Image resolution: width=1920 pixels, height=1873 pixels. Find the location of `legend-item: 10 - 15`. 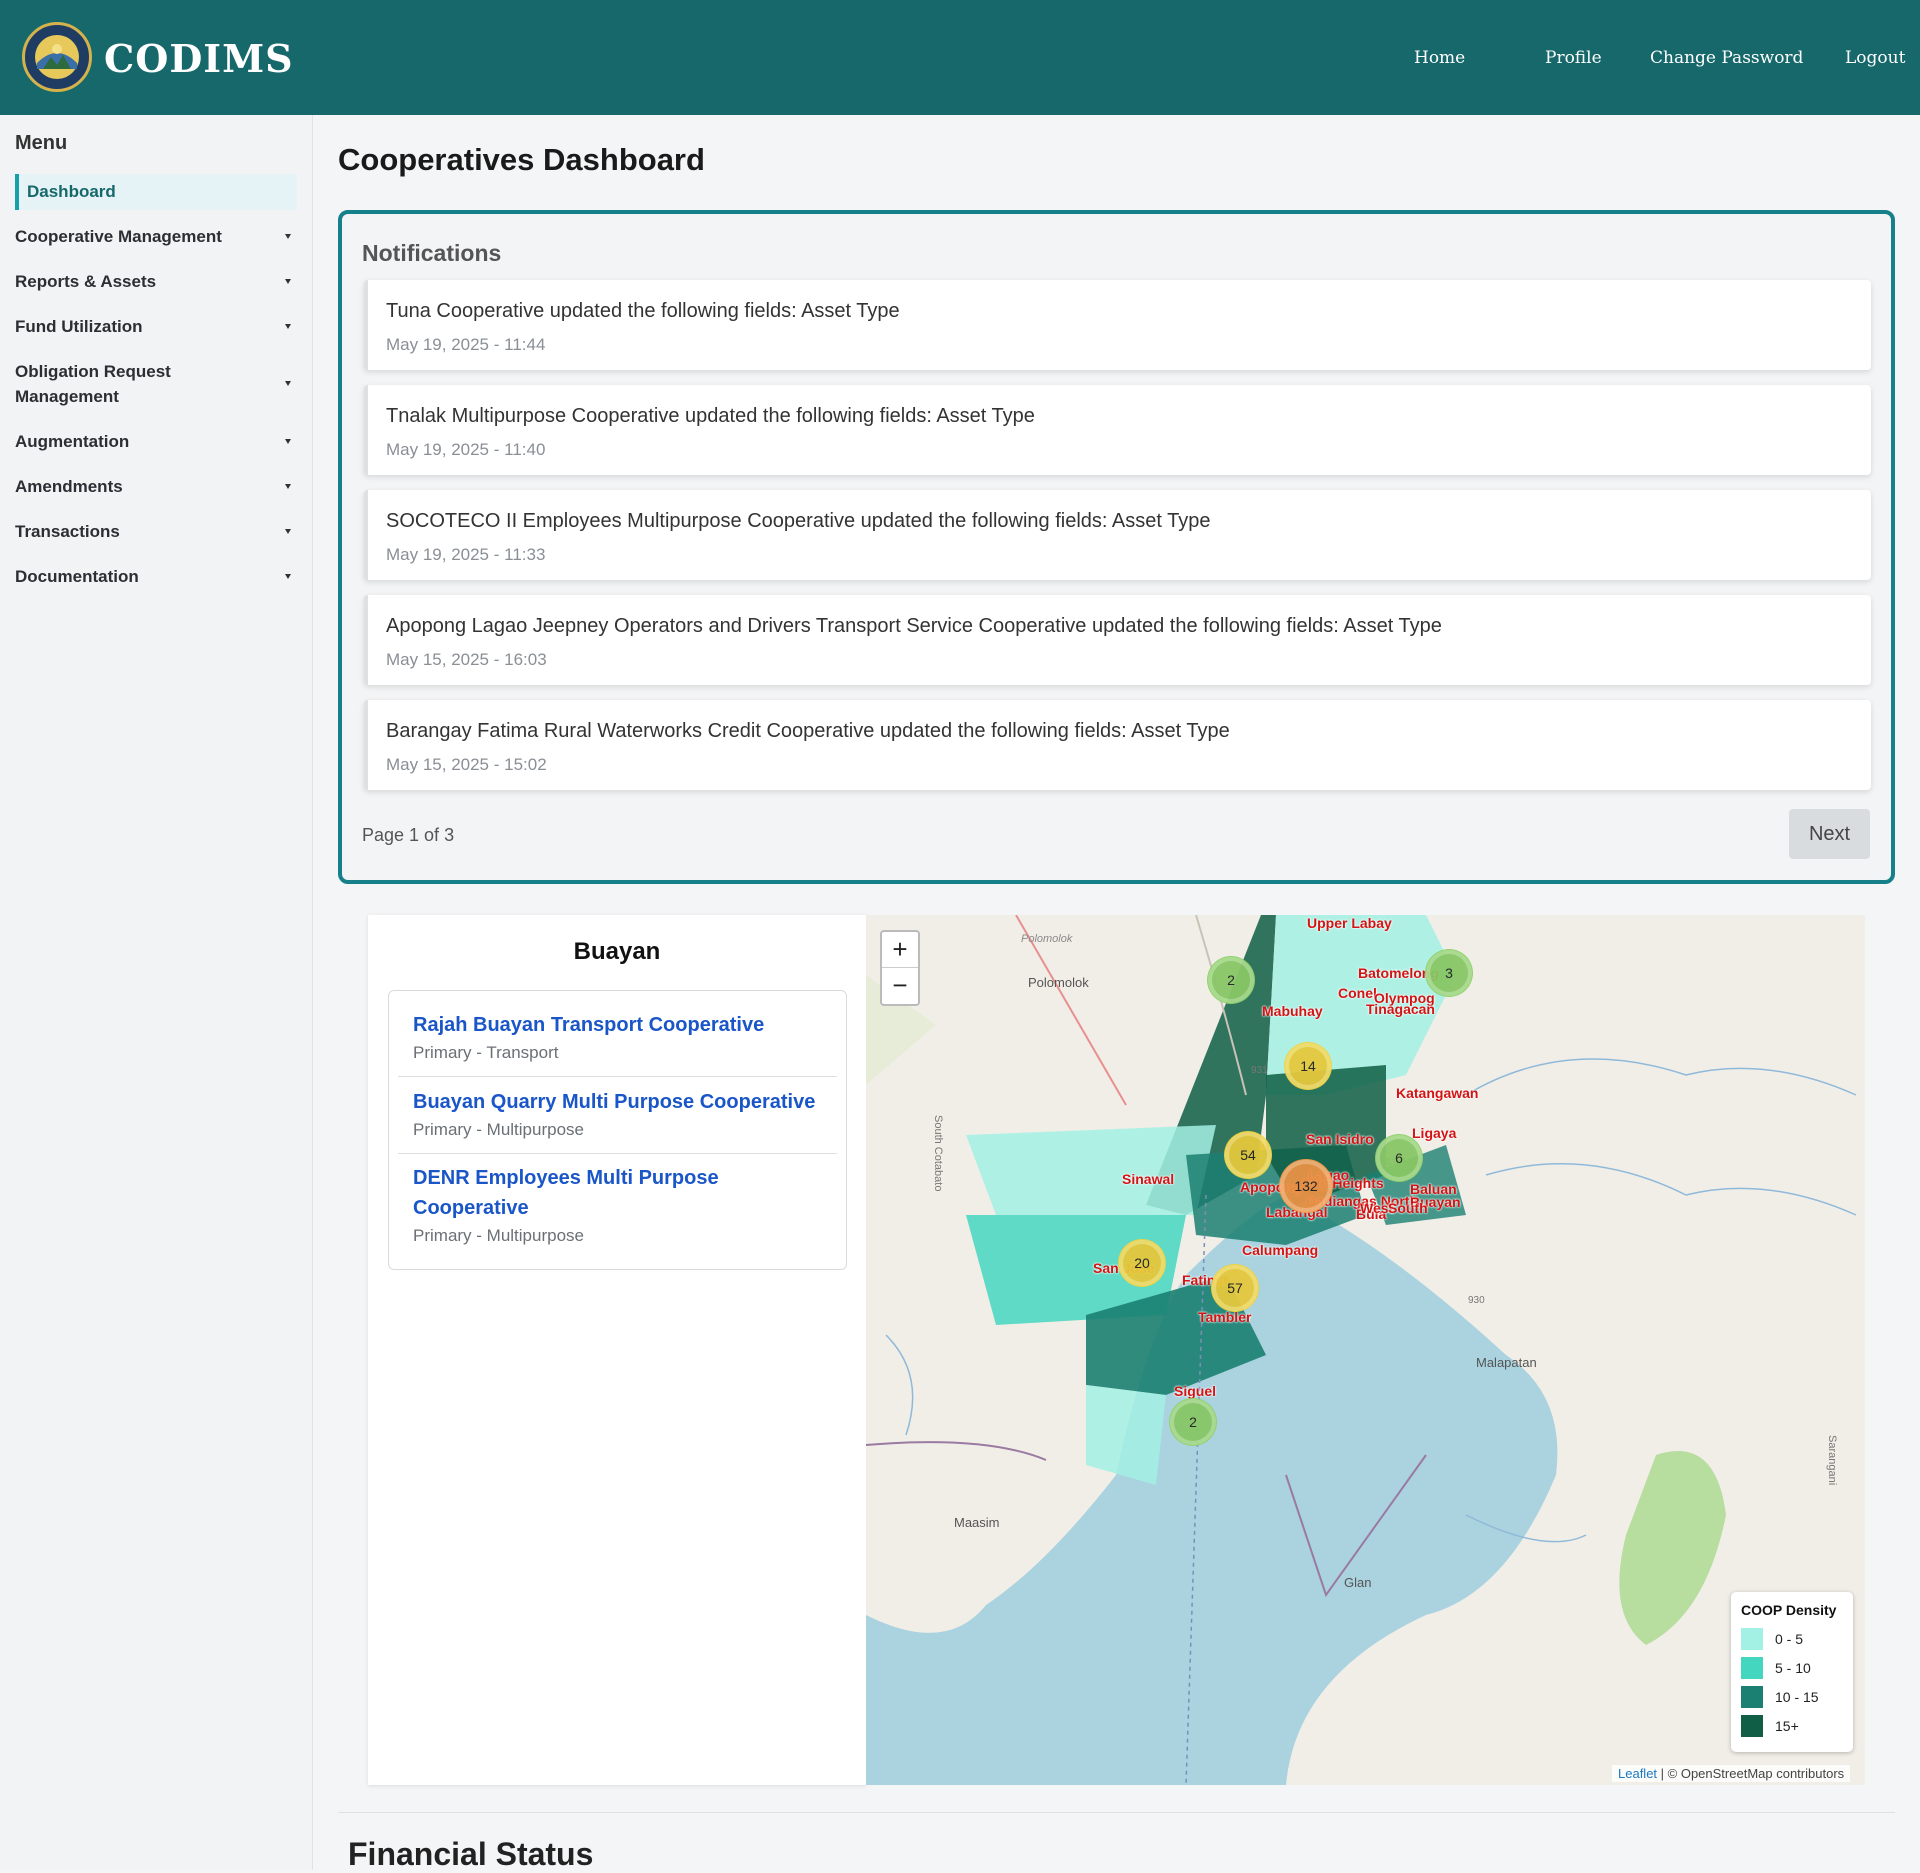

legend-item: 10 - 15 is located at coordinates (1792, 1696).